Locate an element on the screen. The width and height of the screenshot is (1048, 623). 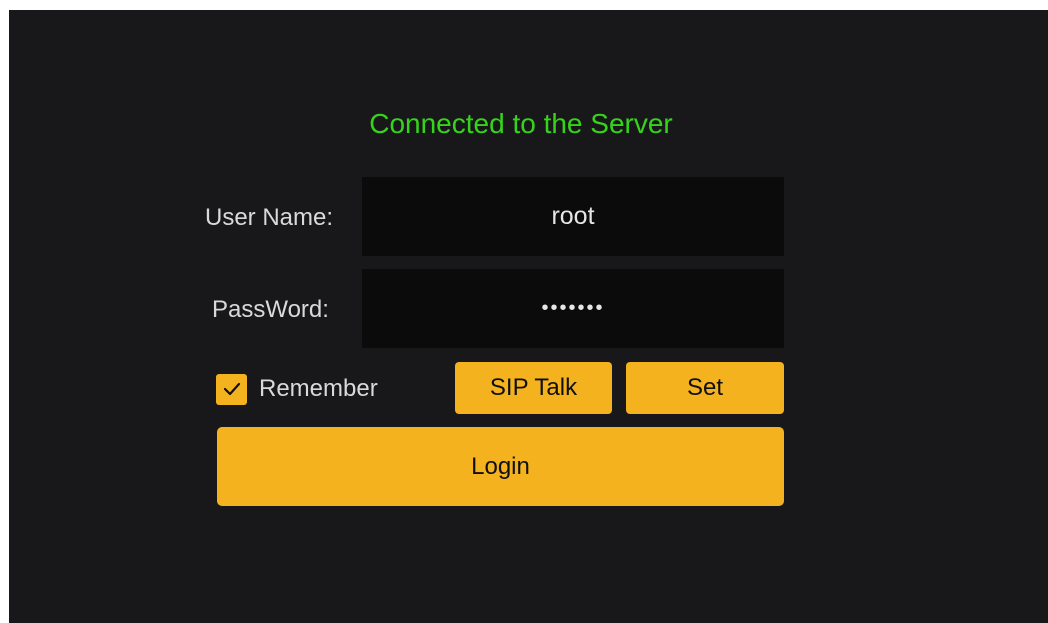
username-label: User Name: is located at coordinates (269, 217).